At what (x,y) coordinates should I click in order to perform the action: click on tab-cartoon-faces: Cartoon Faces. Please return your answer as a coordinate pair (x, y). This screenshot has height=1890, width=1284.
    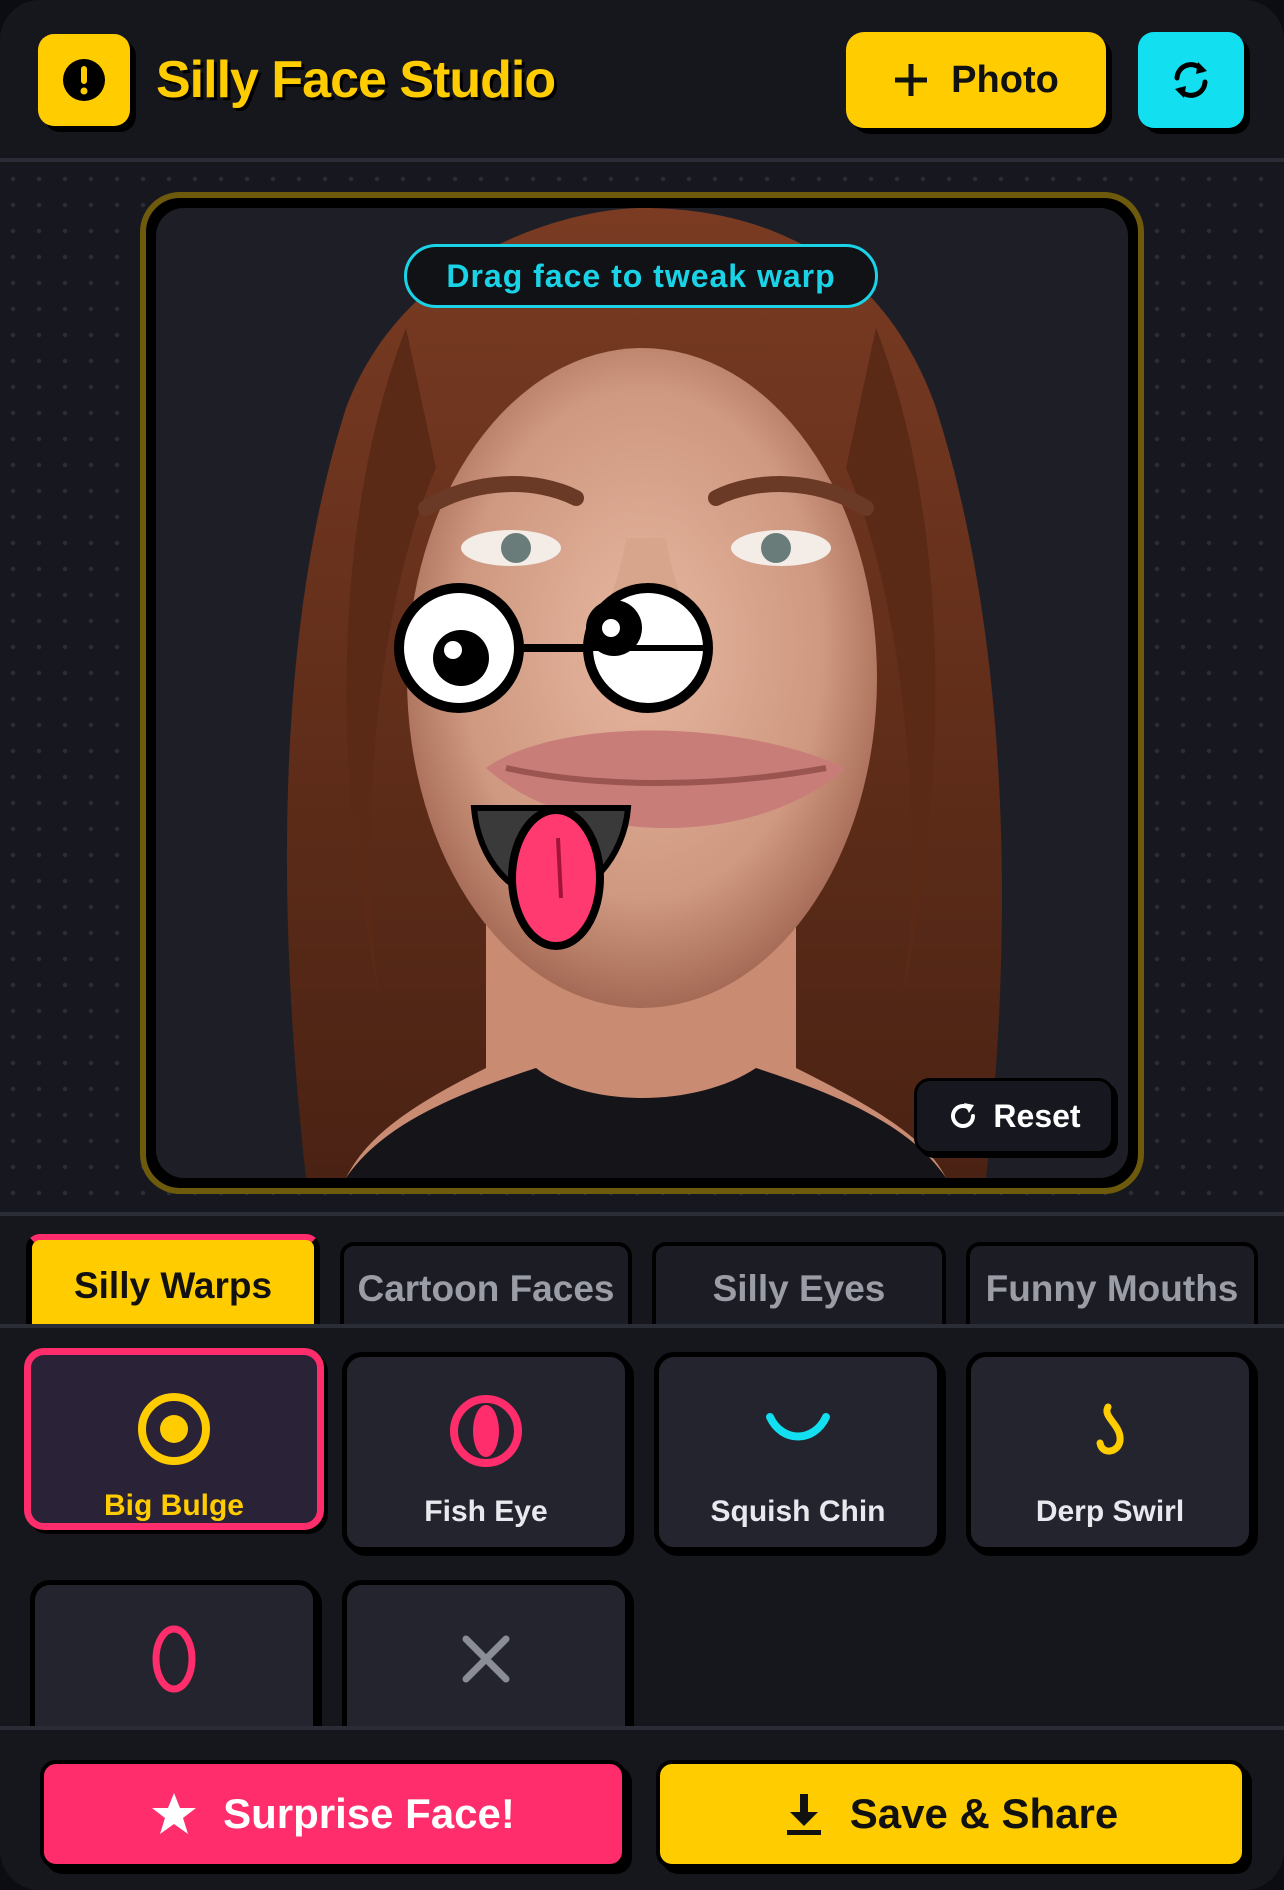
    Looking at the image, I should click on (486, 1287).